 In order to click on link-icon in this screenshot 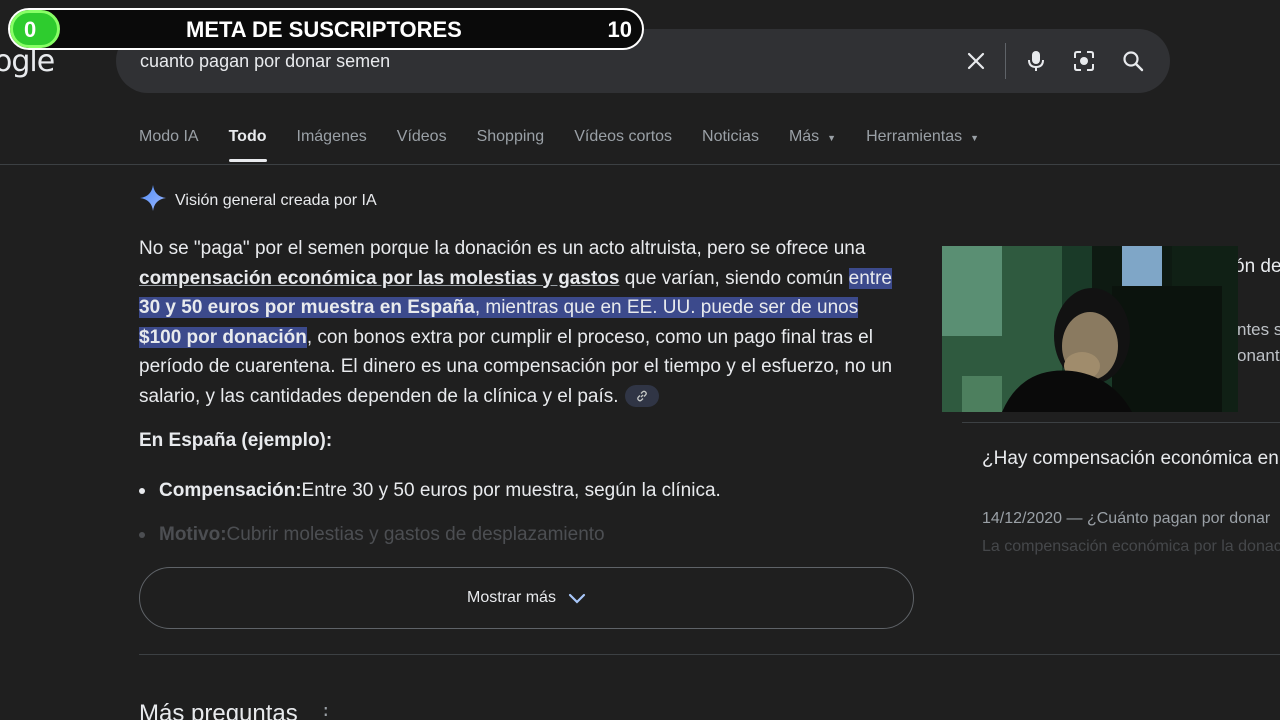, I will do `click(641, 396)`.